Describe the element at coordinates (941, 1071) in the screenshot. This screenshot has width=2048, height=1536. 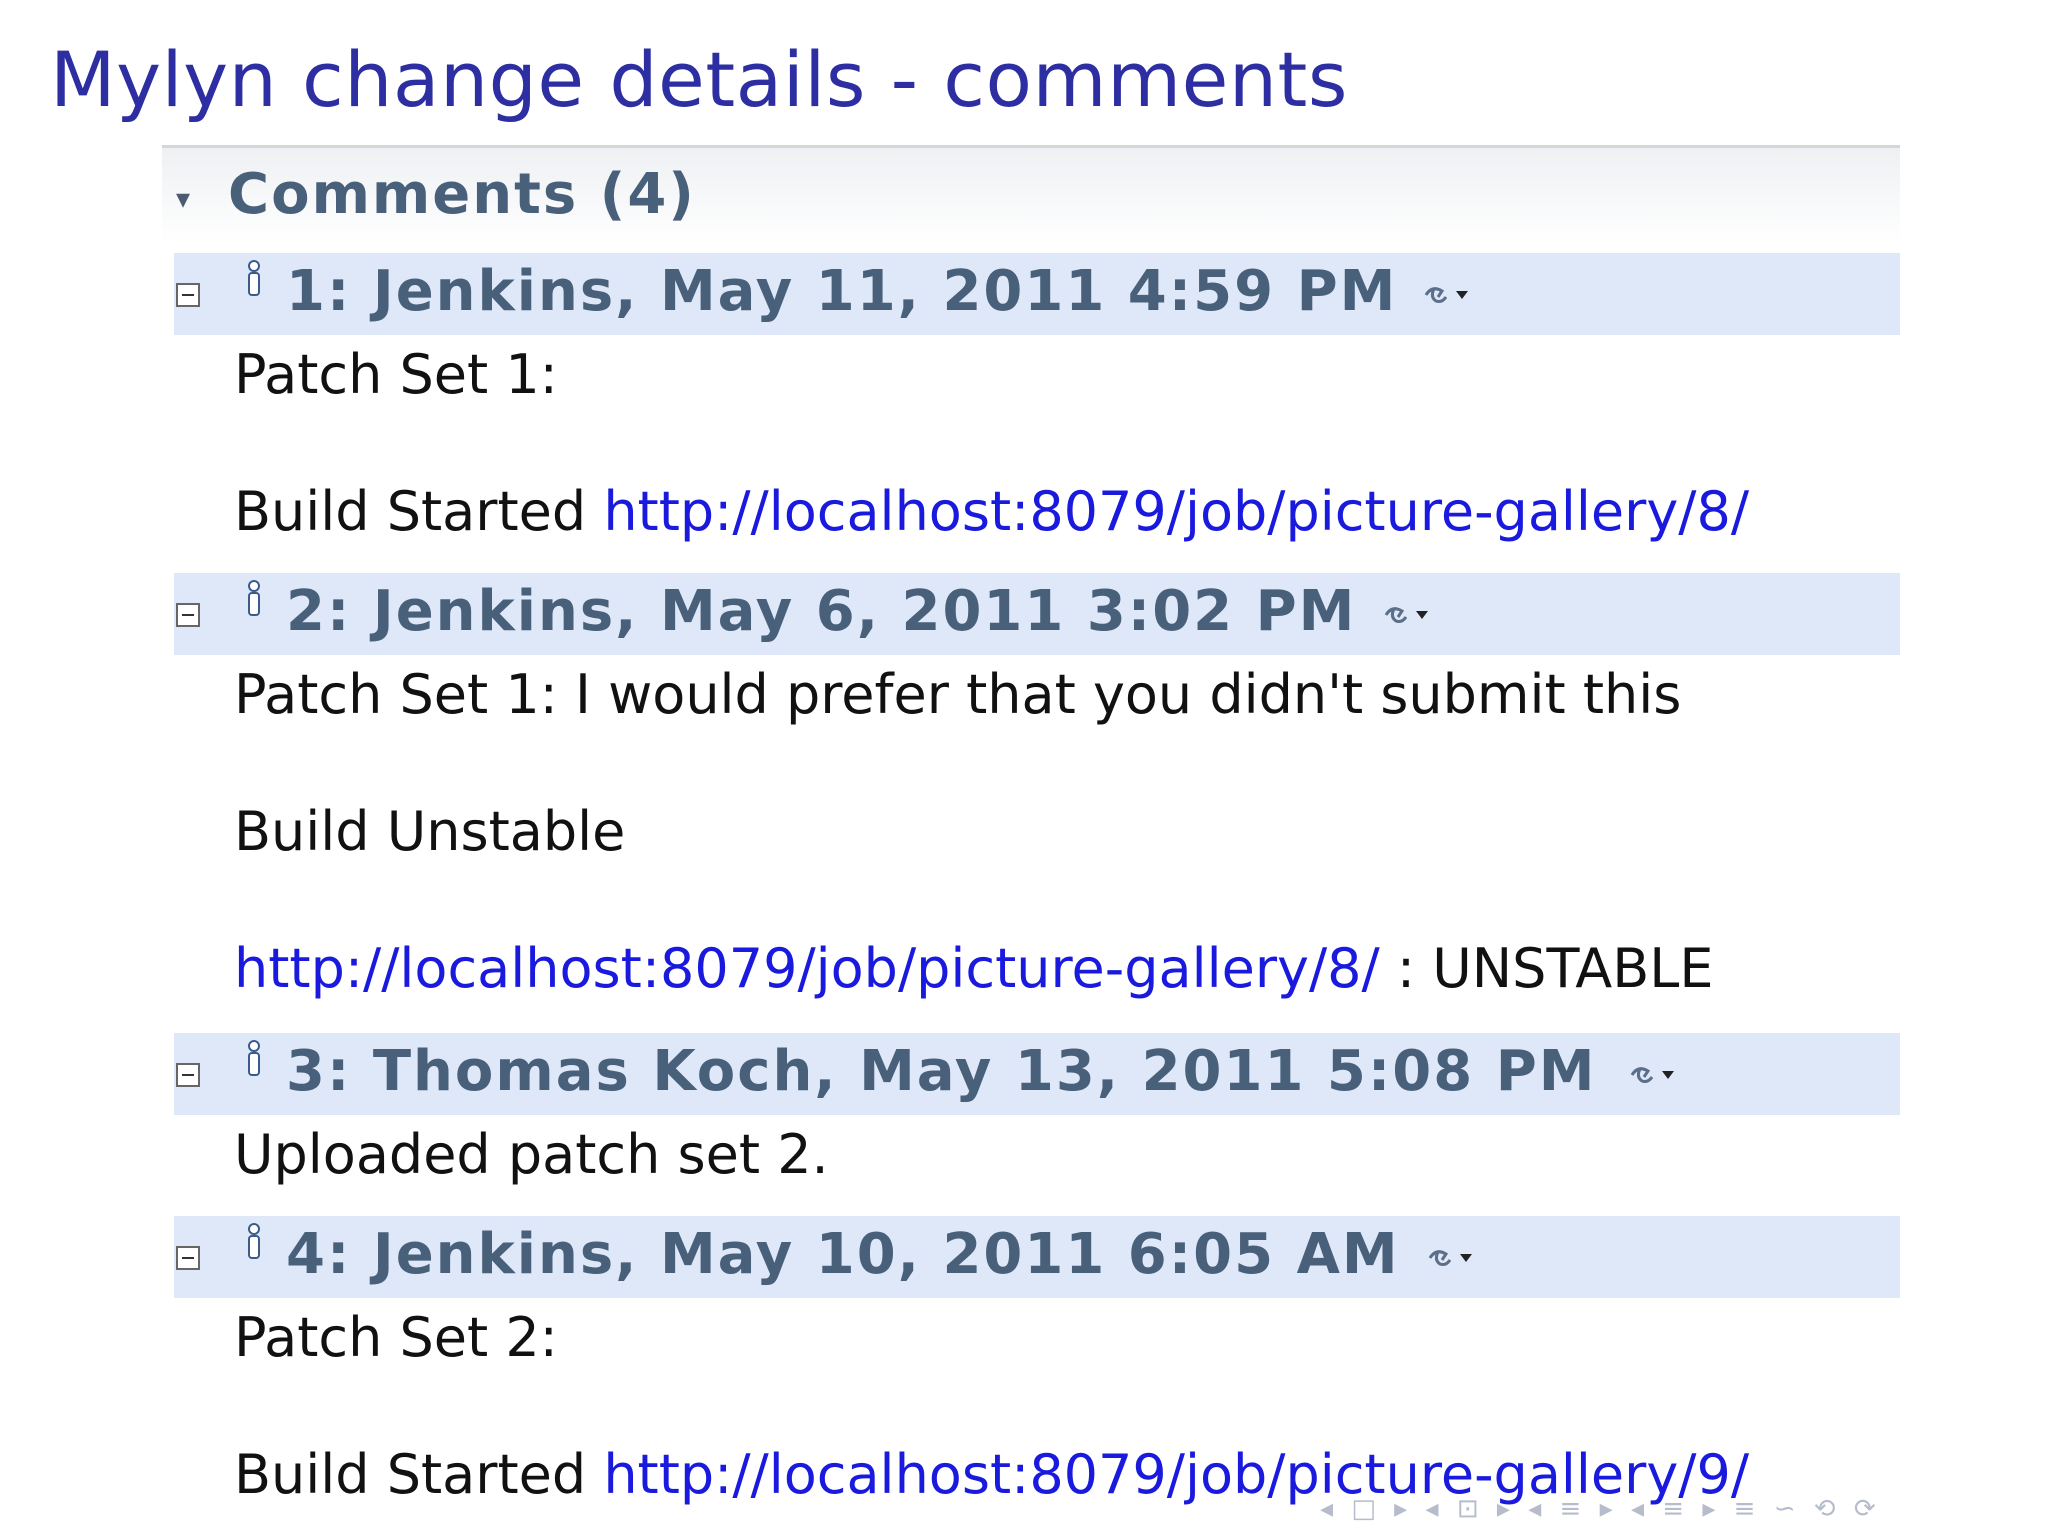
I see `comment-title: 3: Thomas Koch, May 13, 2011 5:08 PM` at that location.